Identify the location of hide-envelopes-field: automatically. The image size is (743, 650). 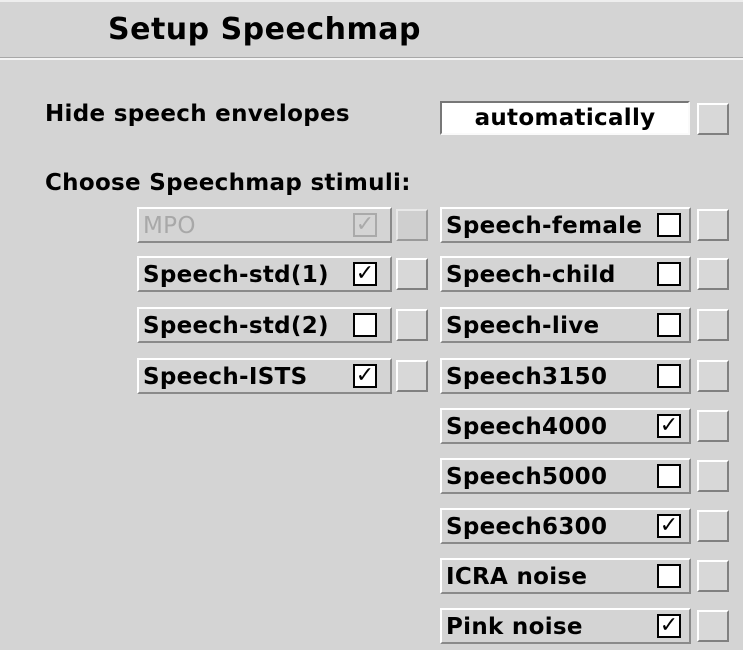
(565, 118).